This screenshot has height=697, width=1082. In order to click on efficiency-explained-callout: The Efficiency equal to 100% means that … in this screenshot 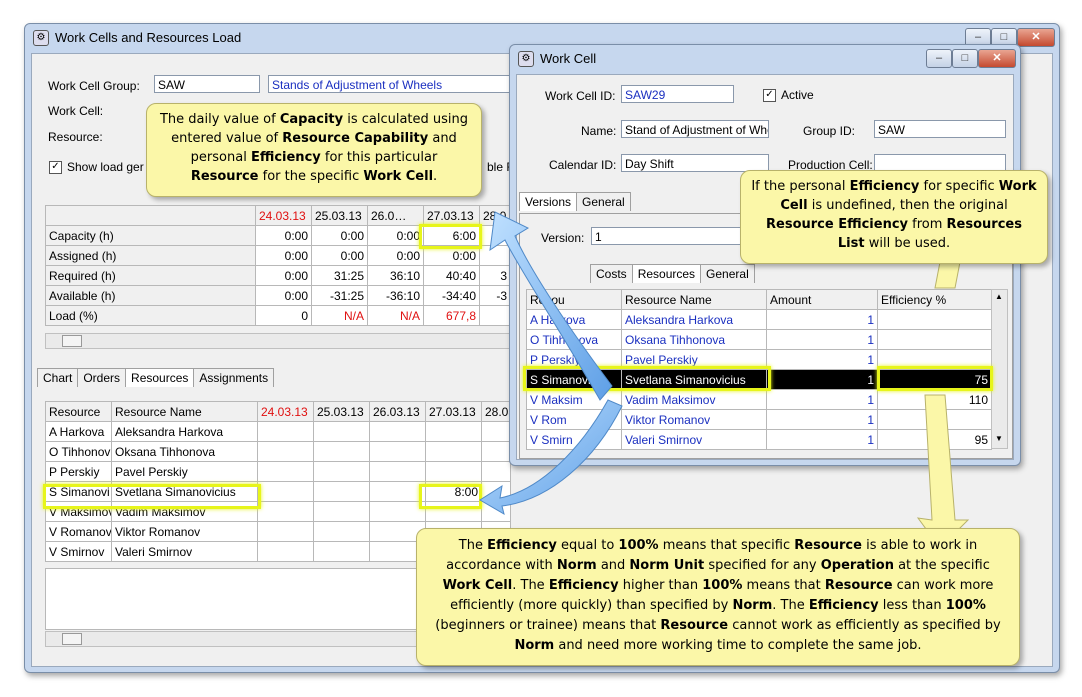, I will do `click(718, 597)`.